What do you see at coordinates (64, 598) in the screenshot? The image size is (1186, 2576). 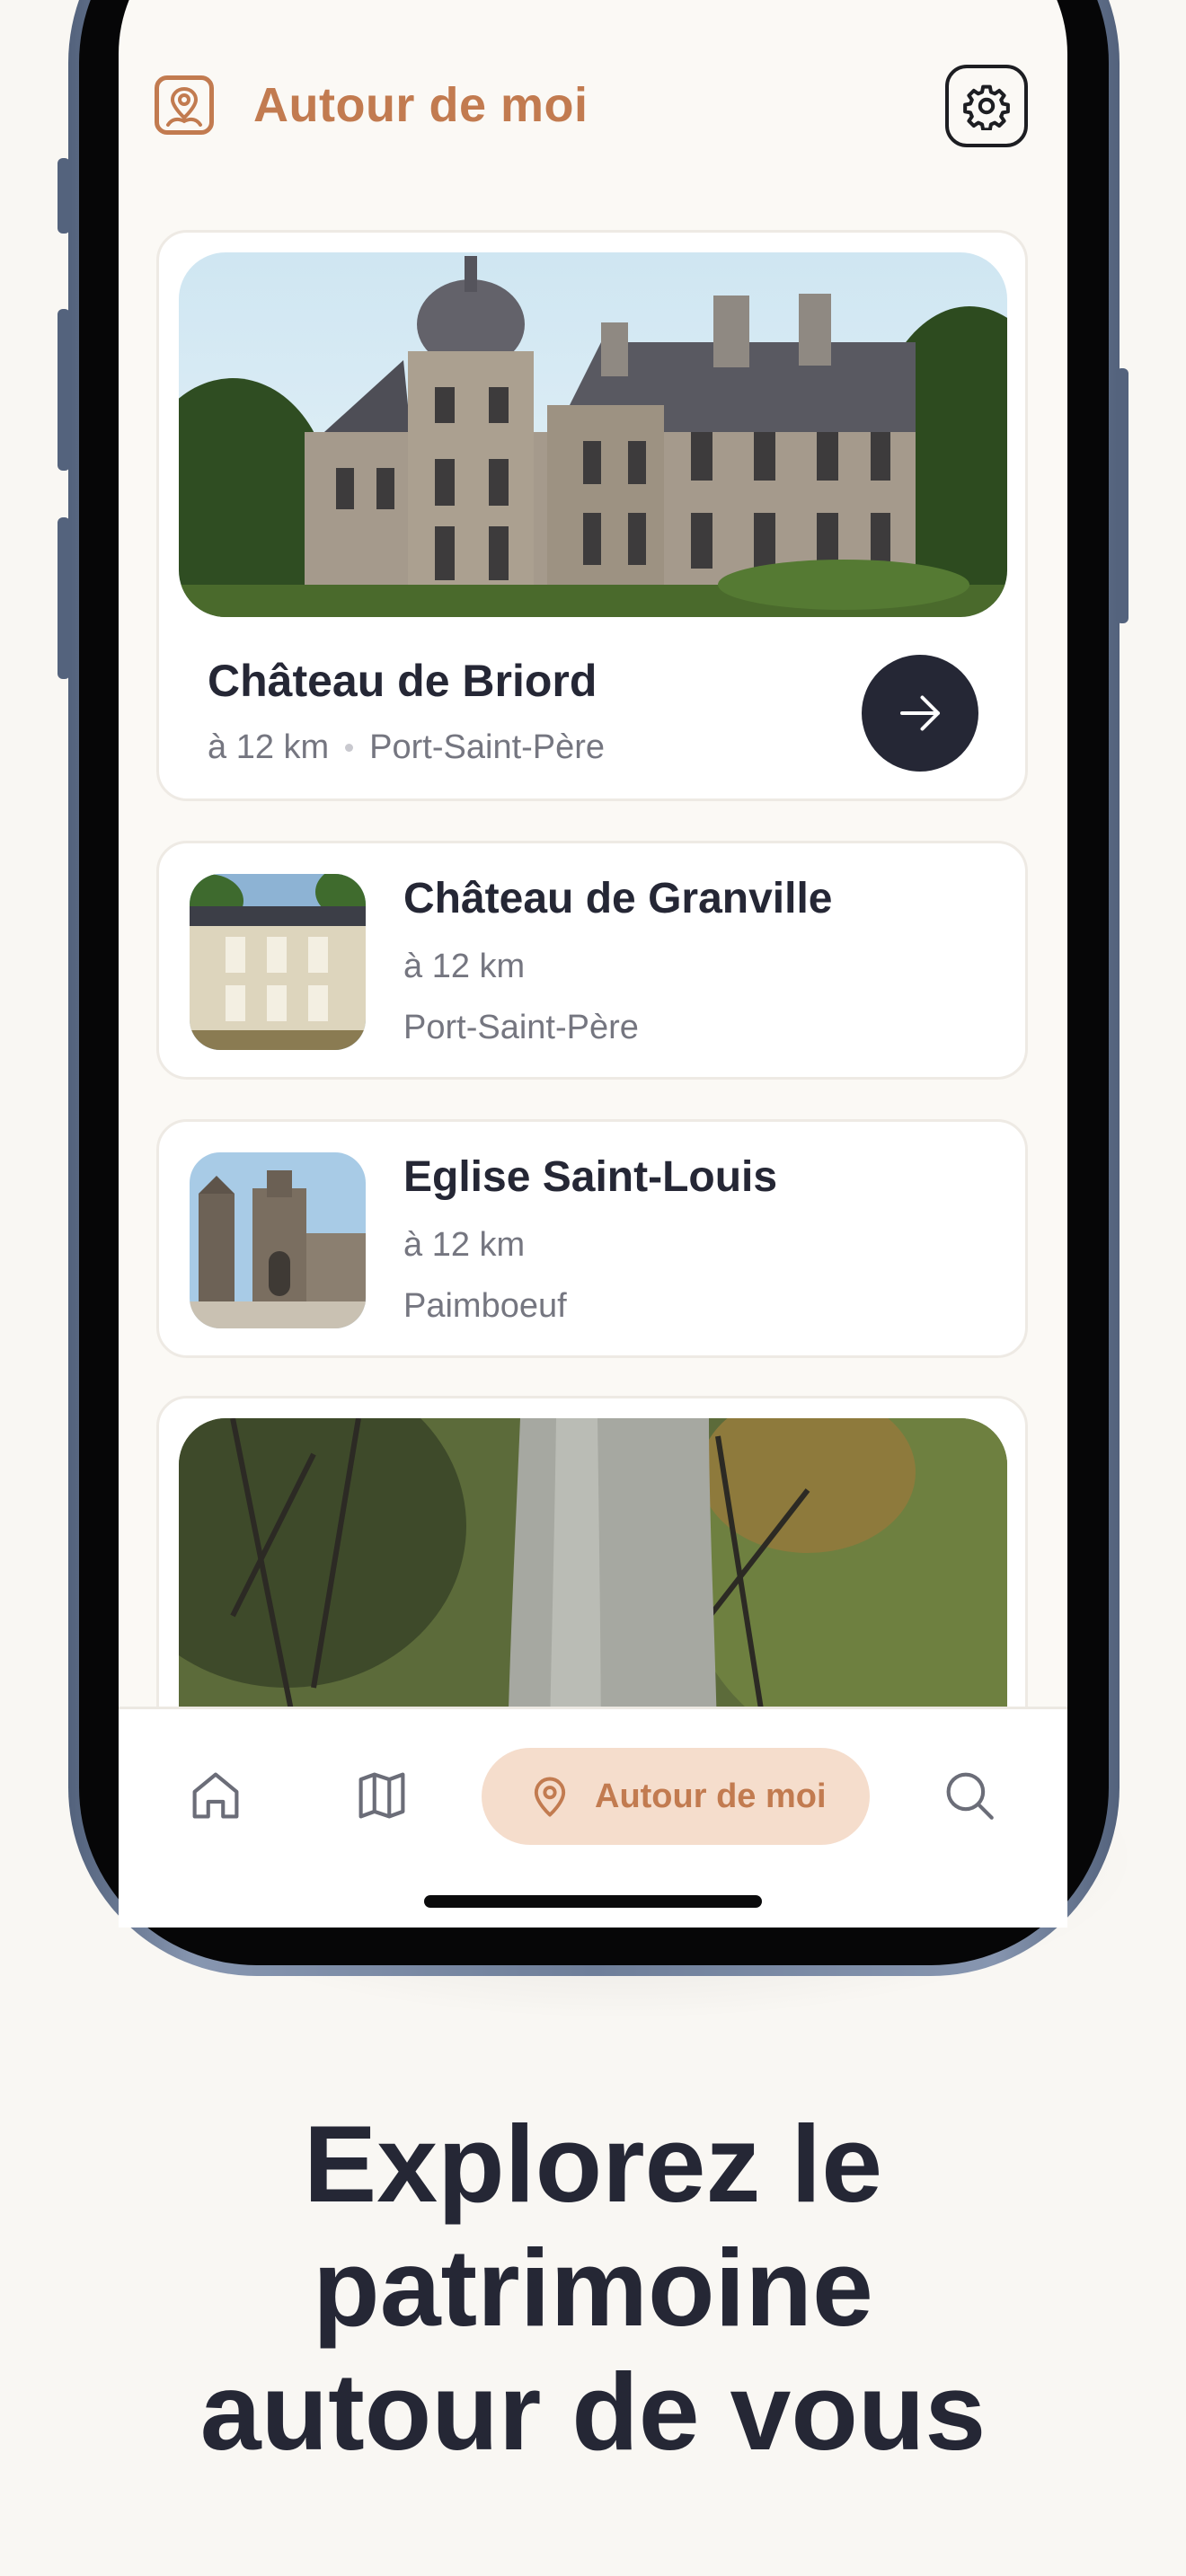 I see `phone-volume-down-button` at bounding box center [64, 598].